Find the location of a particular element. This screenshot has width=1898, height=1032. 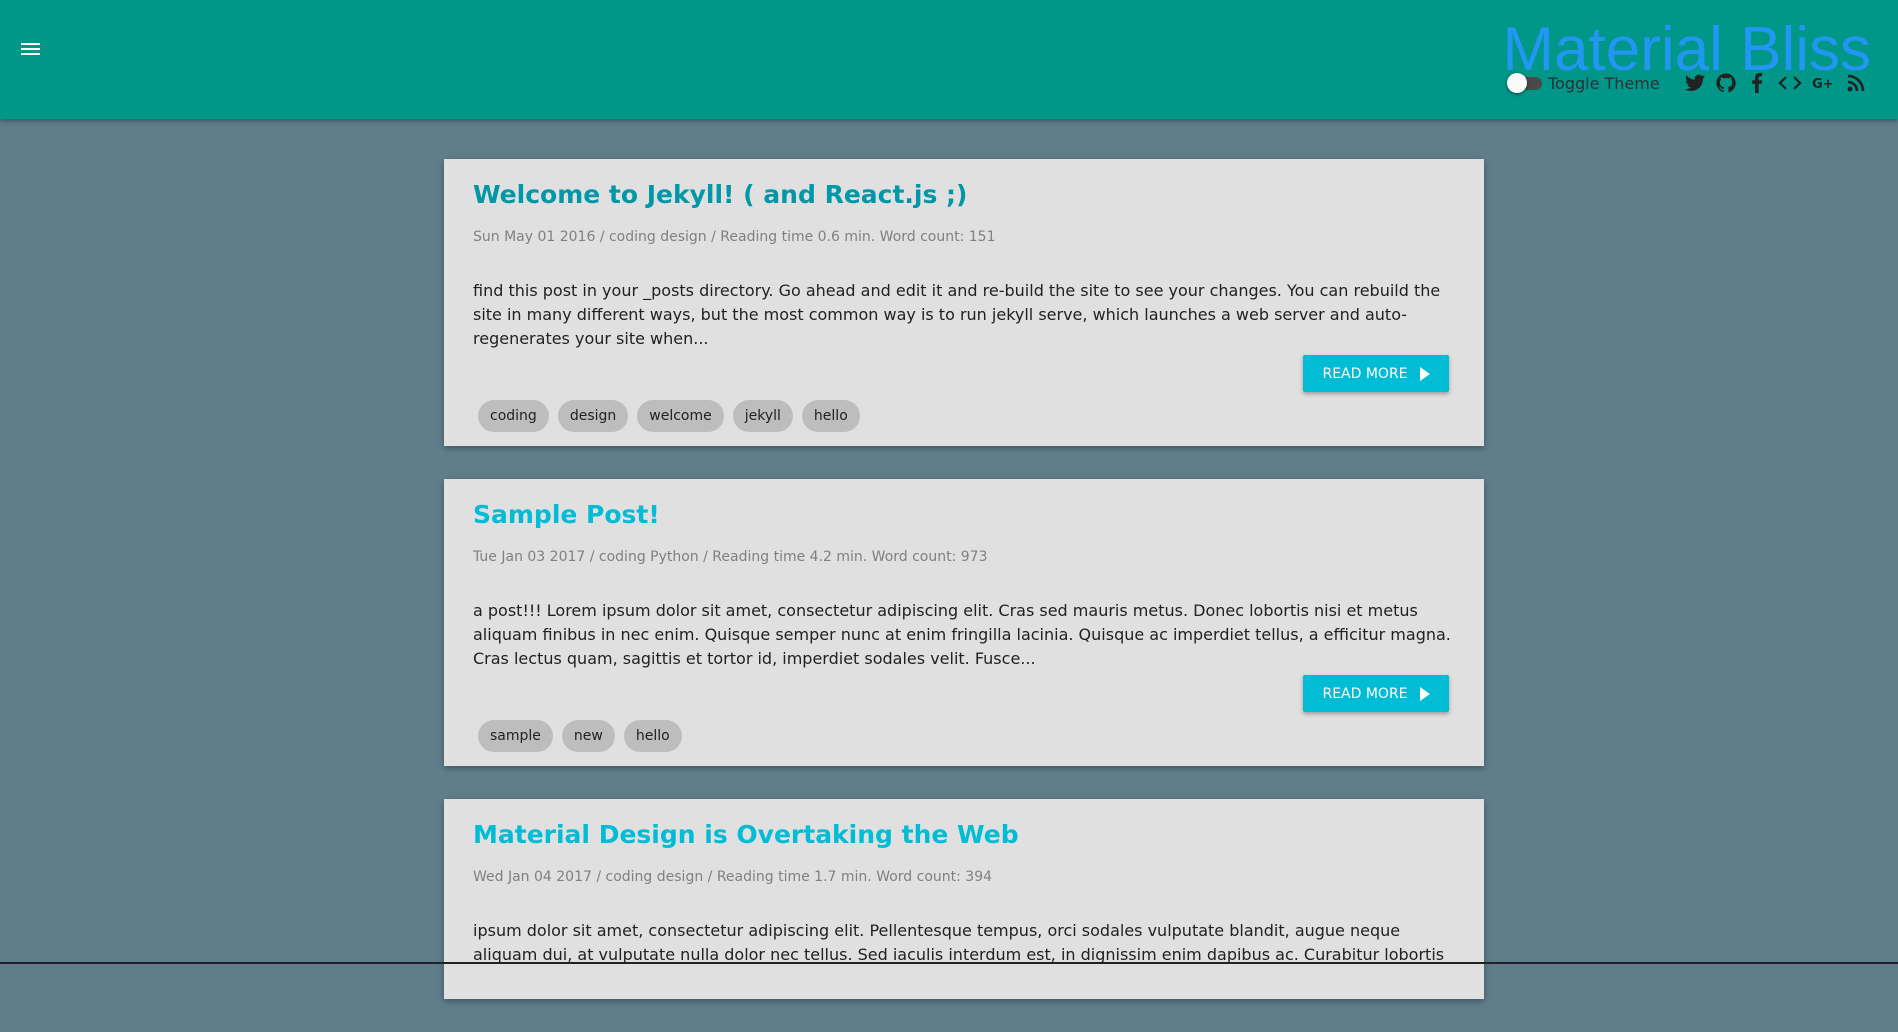

tag-chip: sample is located at coordinates (515, 736).